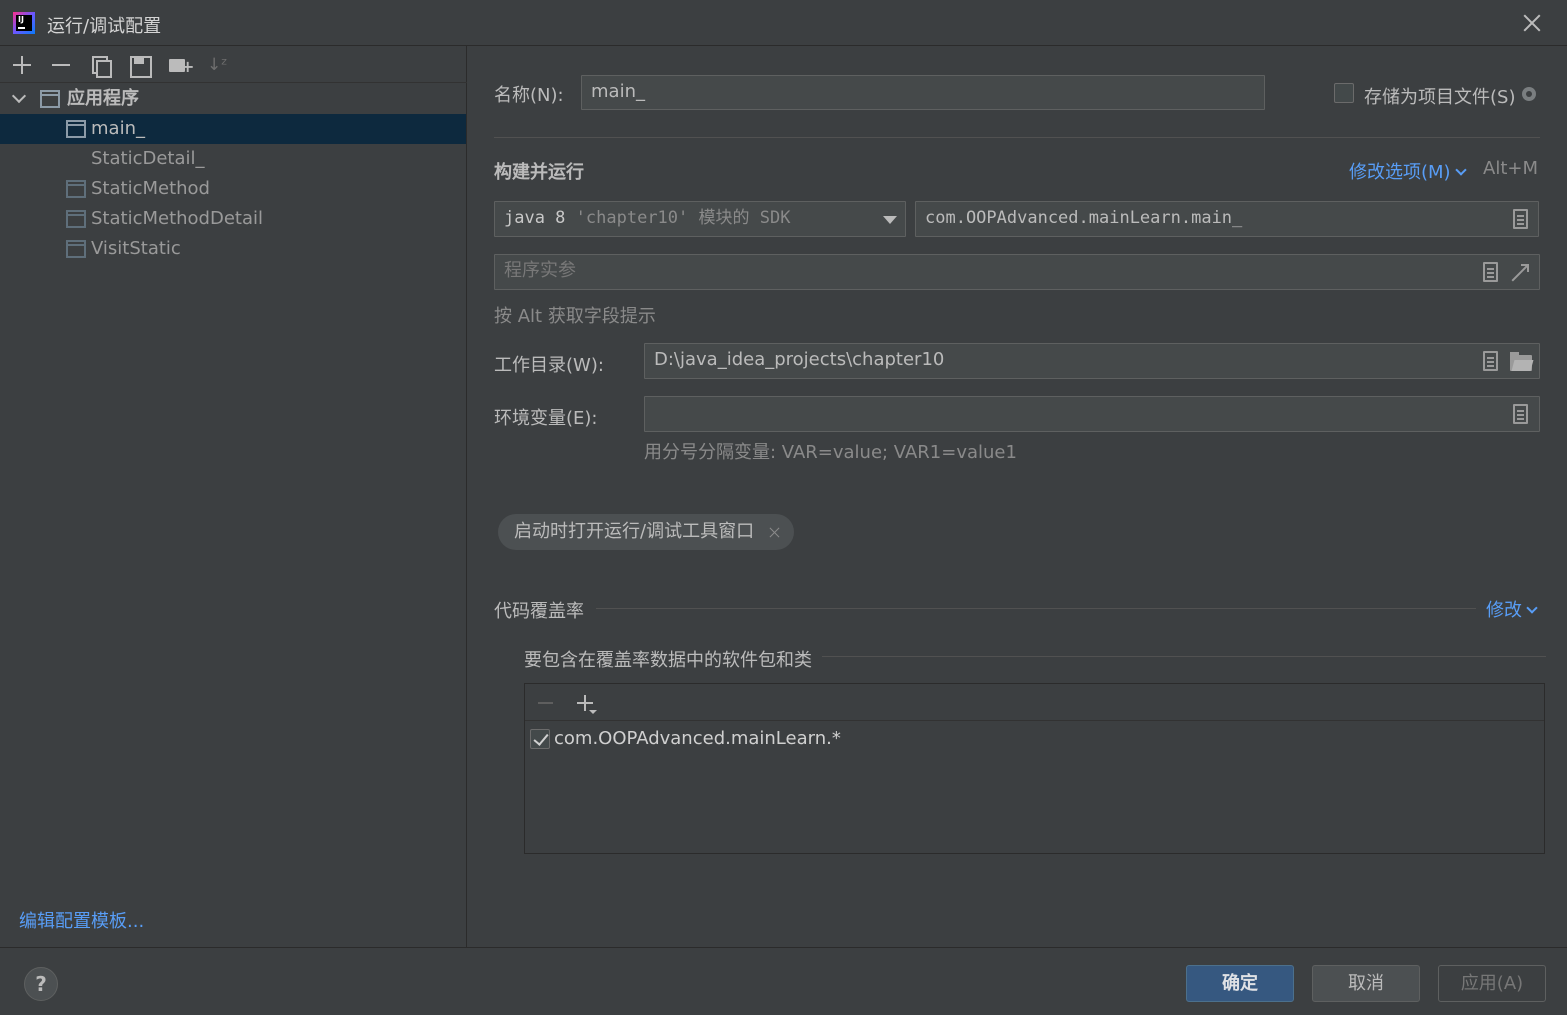 The width and height of the screenshot is (1567, 1015). What do you see at coordinates (1440, 97) in the screenshot?
I see `store-as-project-label: 存储为项目文件(S)` at bounding box center [1440, 97].